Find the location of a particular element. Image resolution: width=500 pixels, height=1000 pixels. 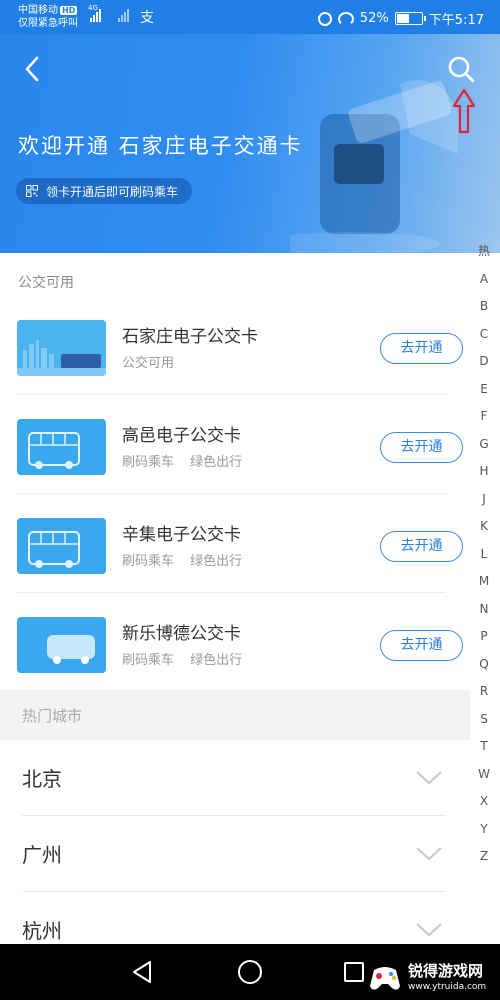

nav-back-icon is located at coordinates (142, 972).